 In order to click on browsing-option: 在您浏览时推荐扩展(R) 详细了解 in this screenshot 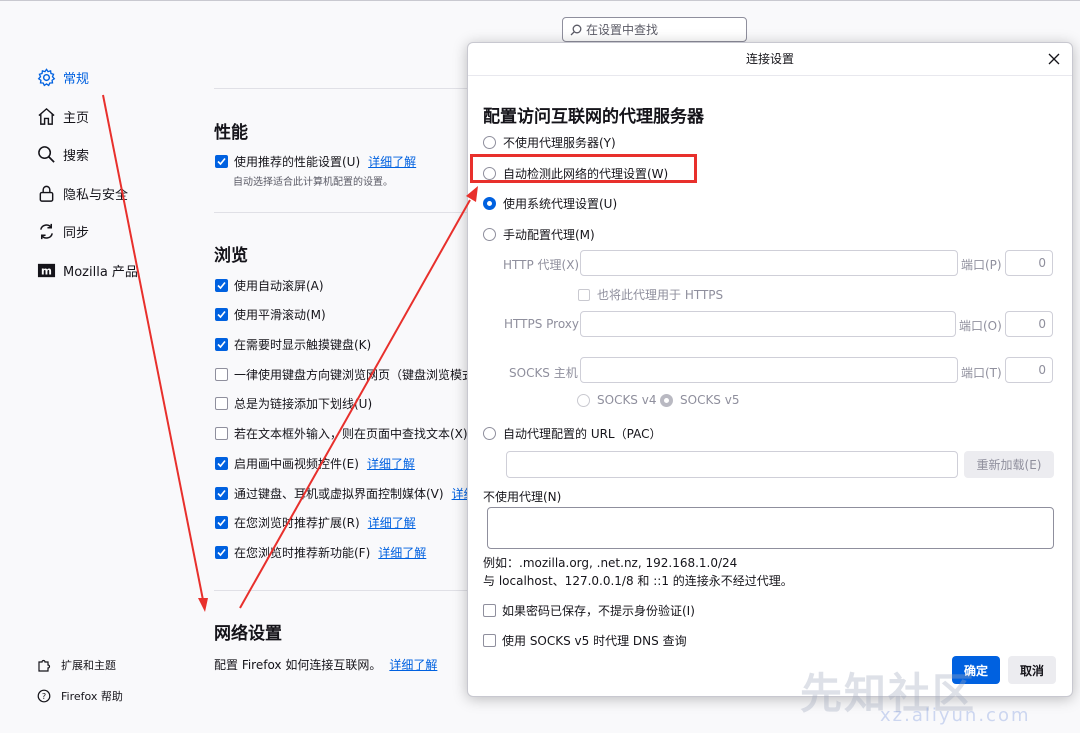, I will do `click(315, 522)`.